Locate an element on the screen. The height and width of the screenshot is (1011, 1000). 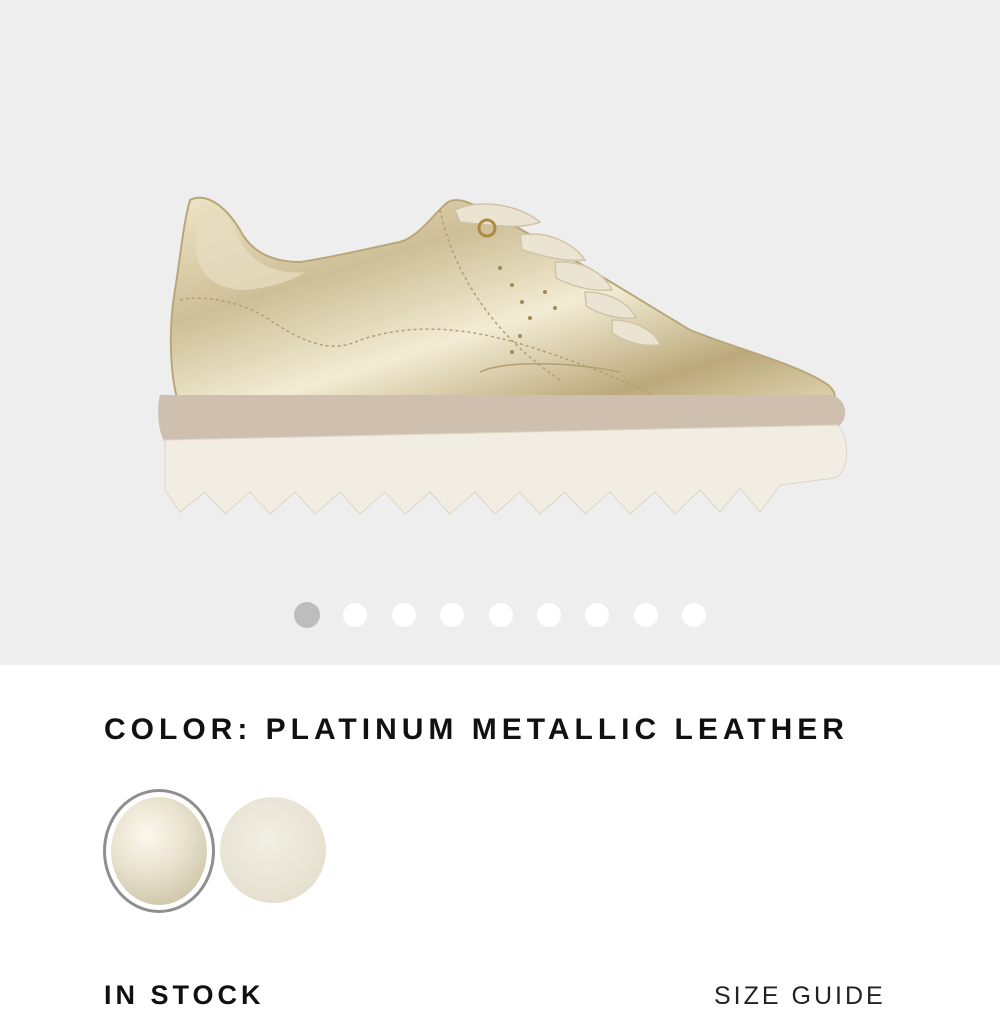
stock-status: IN STOCK is located at coordinates (184, 995).